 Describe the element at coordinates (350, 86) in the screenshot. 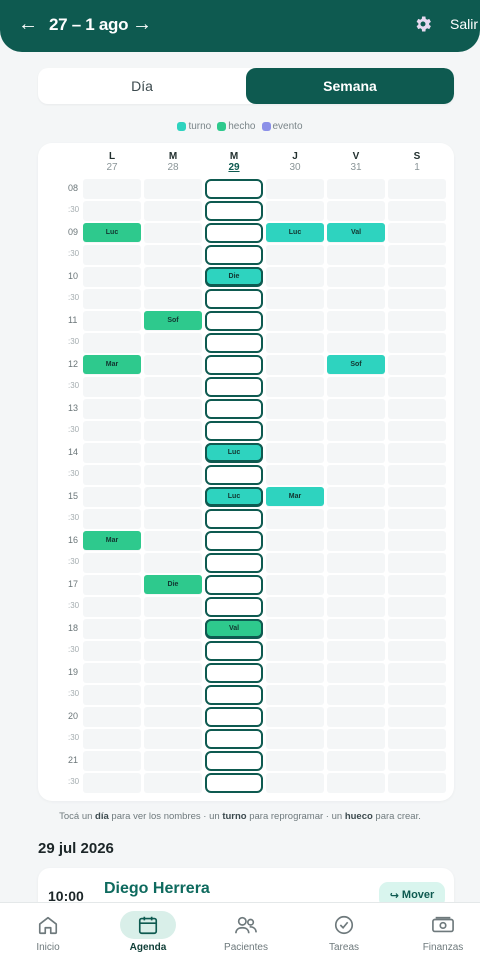

I see `week-view-button: Semana` at that location.